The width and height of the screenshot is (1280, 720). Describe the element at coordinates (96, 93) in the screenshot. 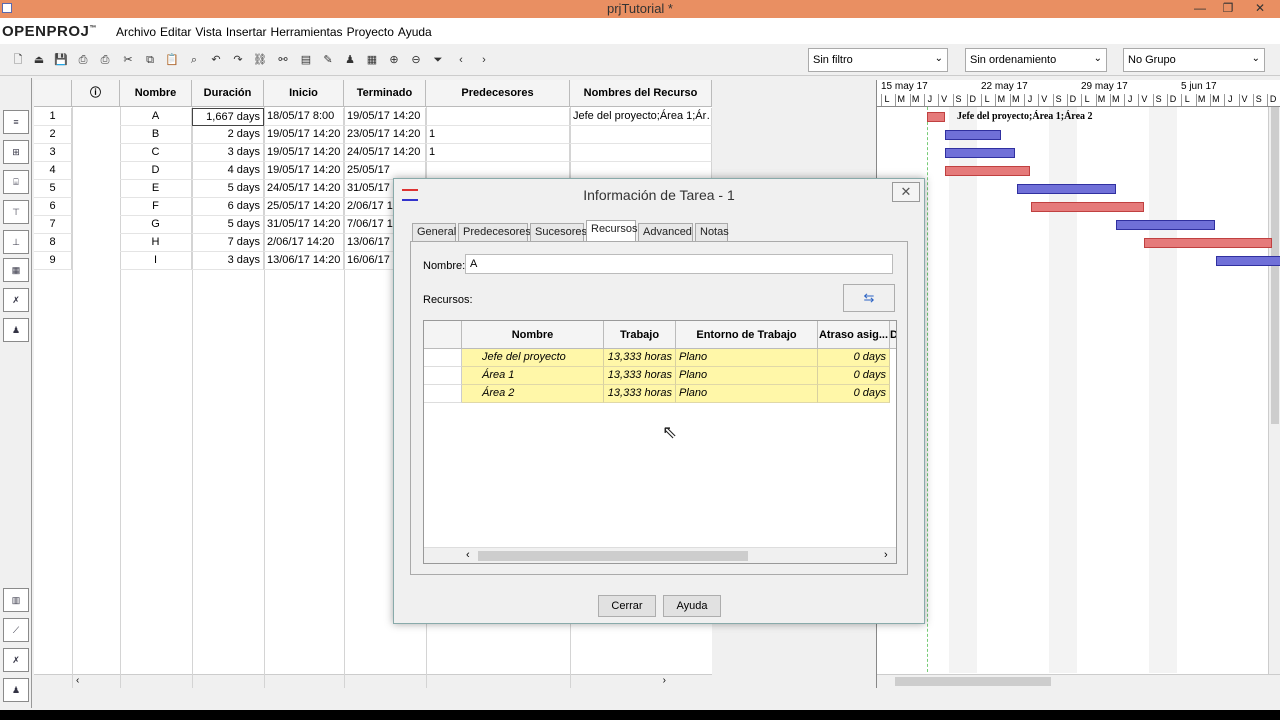

I see `header-indicators: ⓘ` at that location.